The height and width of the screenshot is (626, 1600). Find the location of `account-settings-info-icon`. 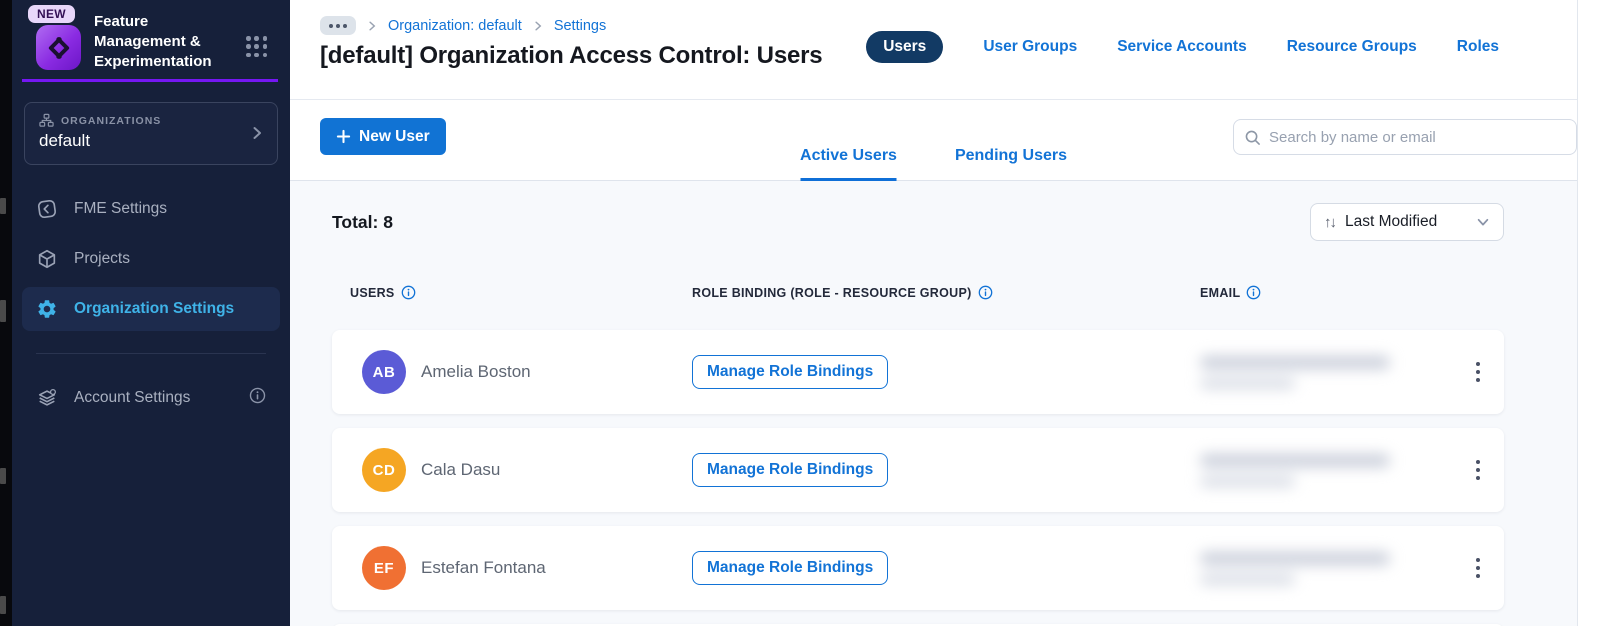

account-settings-info-icon is located at coordinates (257, 398).